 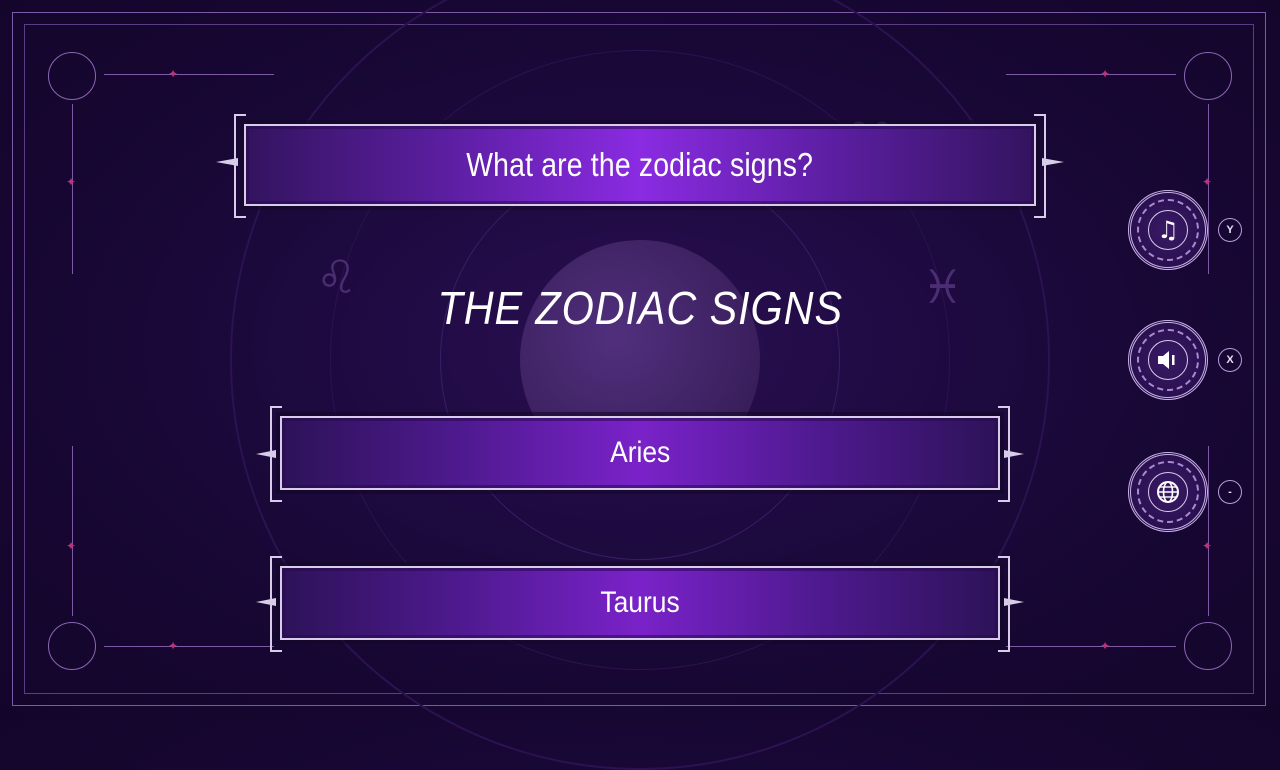 What do you see at coordinates (1230, 492) in the screenshot?
I see `key-hint-minus: -` at bounding box center [1230, 492].